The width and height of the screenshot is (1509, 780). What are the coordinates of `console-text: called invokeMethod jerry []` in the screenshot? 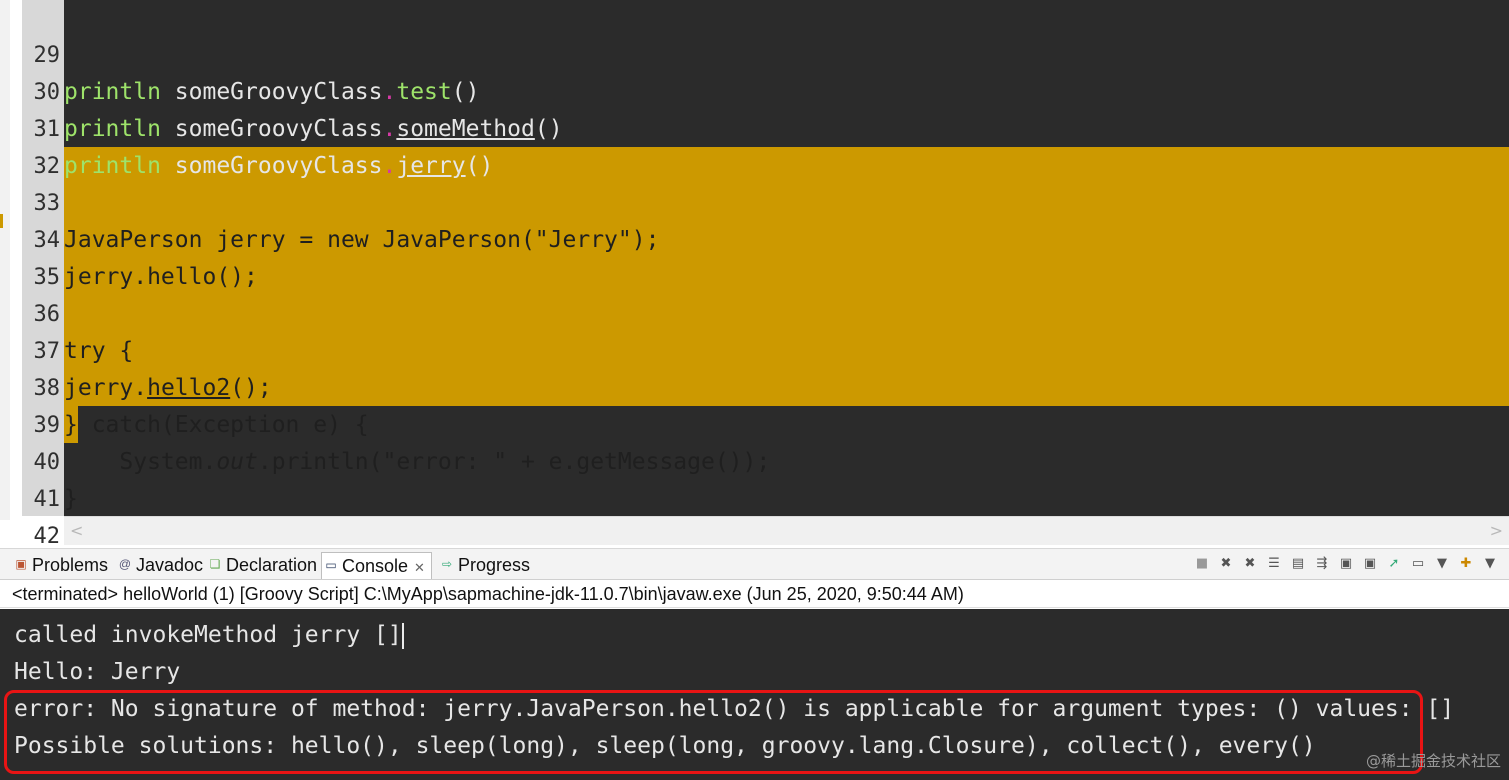 It's located at (208, 635).